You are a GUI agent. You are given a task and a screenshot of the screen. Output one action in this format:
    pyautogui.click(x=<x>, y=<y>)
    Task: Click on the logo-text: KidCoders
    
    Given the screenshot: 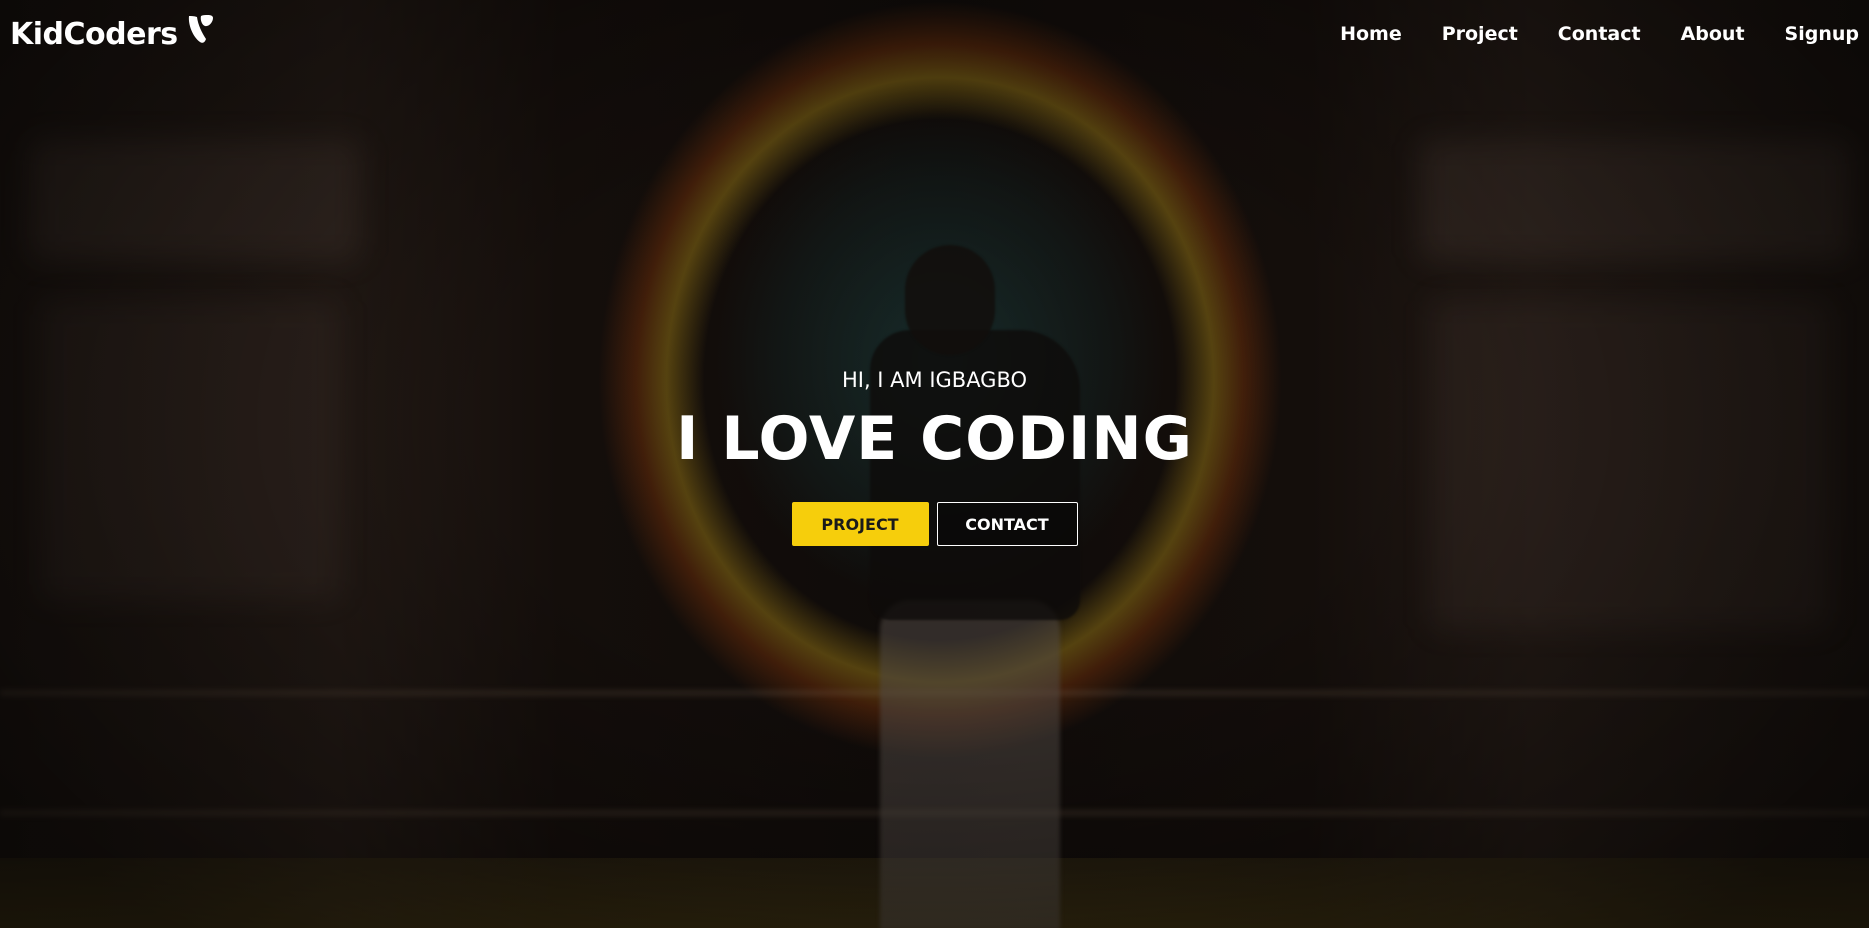 What is the action you would take?
    pyautogui.click(x=94, y=34)
    